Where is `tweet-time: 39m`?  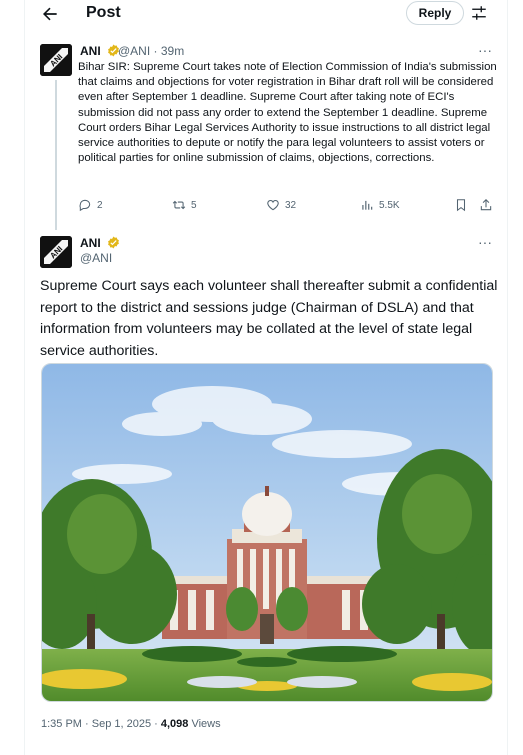 tweet-time: 39m is located at coordinates (172, 51).